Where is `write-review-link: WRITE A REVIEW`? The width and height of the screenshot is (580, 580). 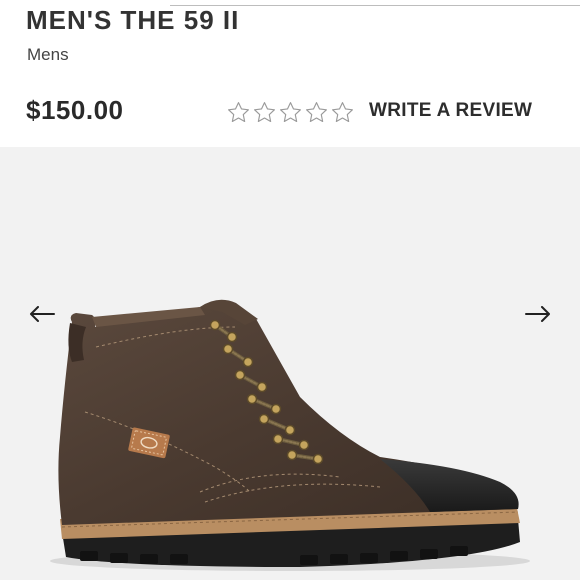 write-review-link: WRITE A REVIEW is located at coordinates (450, 111).